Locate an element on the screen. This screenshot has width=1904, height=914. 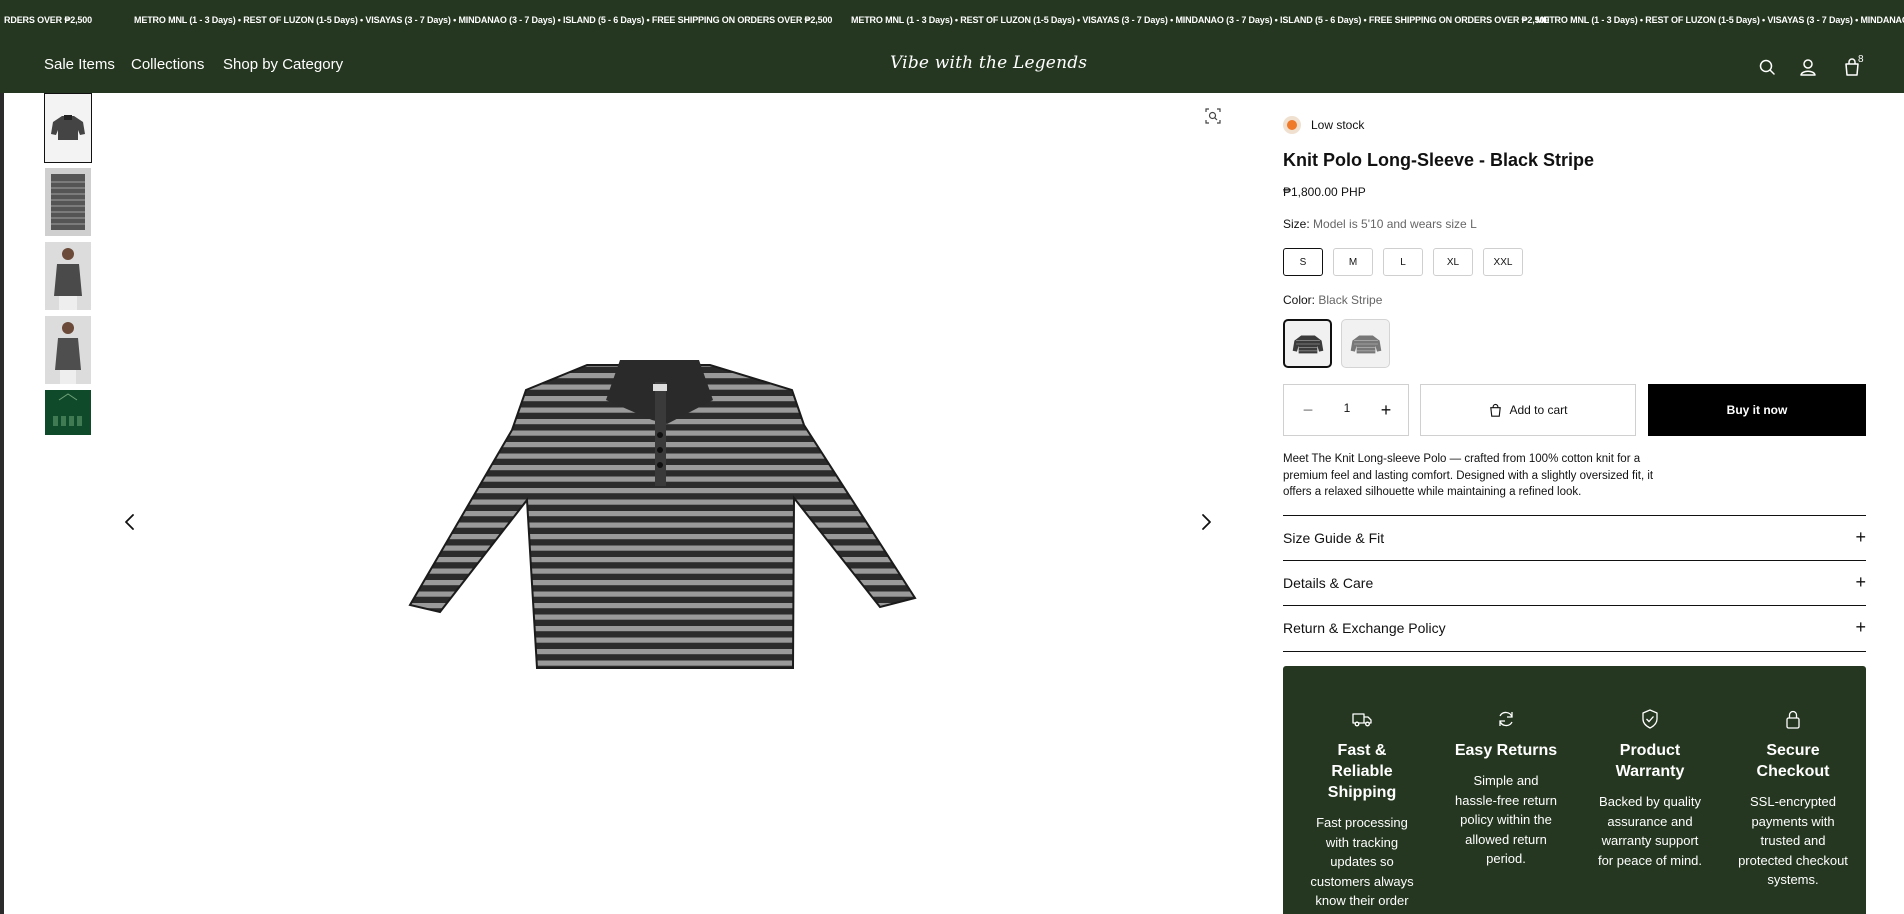
brand-card-thumbnail-image is located at coordinates (67, 409).